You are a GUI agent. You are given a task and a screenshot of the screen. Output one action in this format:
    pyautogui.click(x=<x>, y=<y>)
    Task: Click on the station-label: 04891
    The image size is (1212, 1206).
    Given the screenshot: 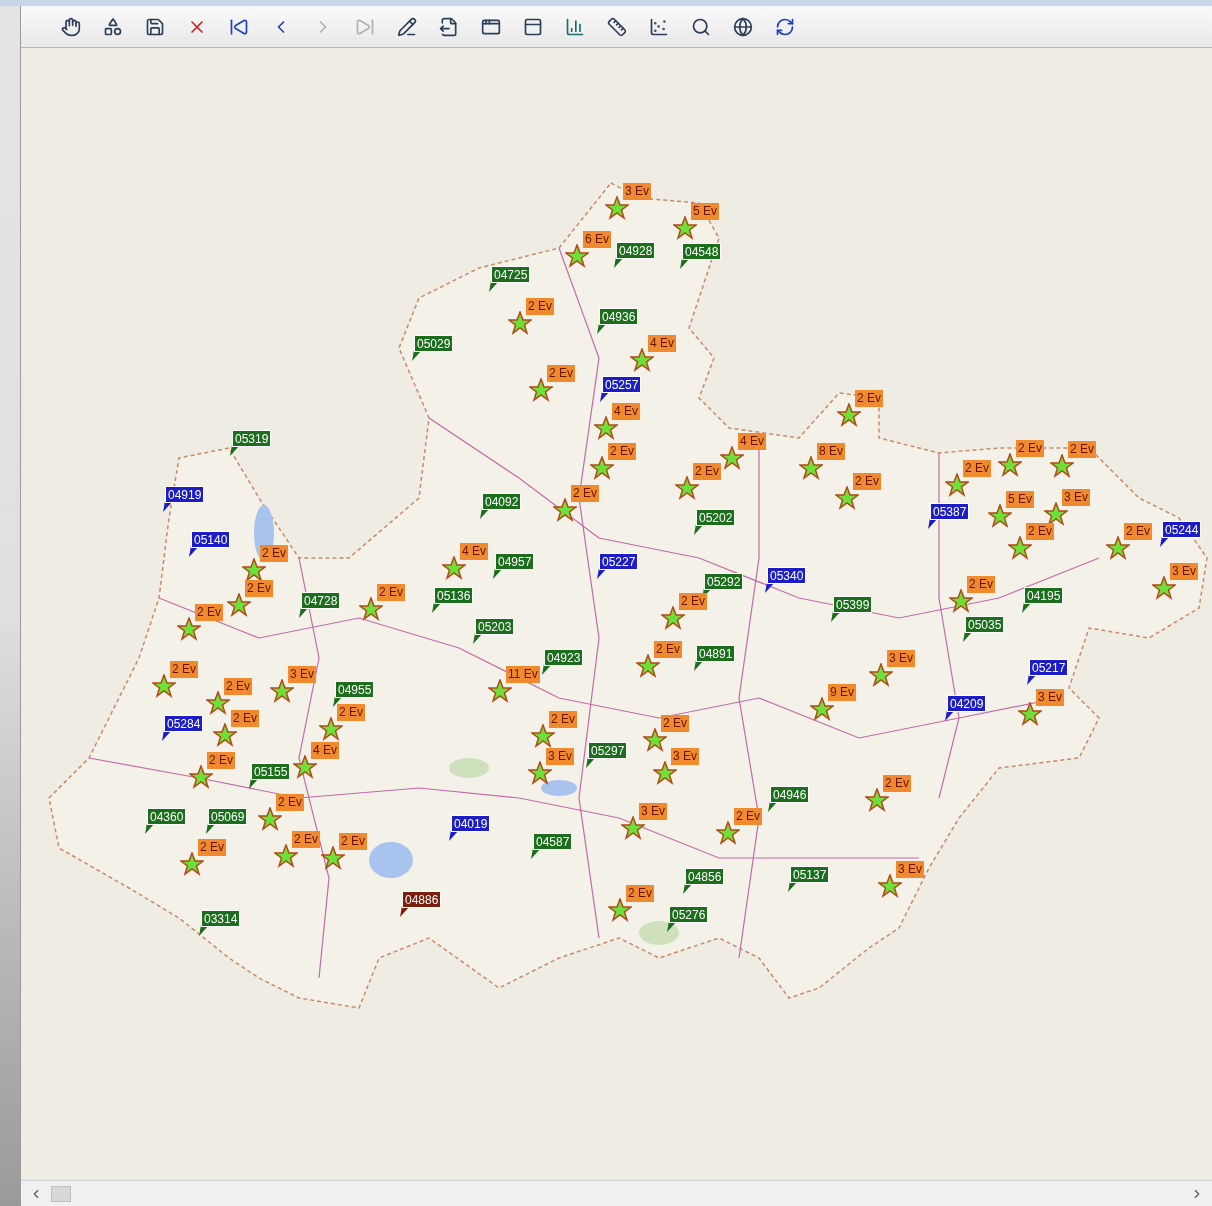 What is the action you would take?
    pyautogui.click(x=716, y=653)
    